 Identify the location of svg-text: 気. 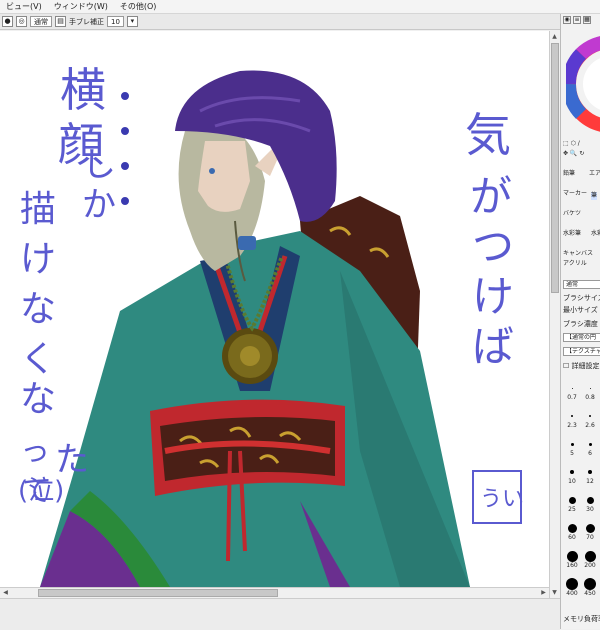
(488, 135).